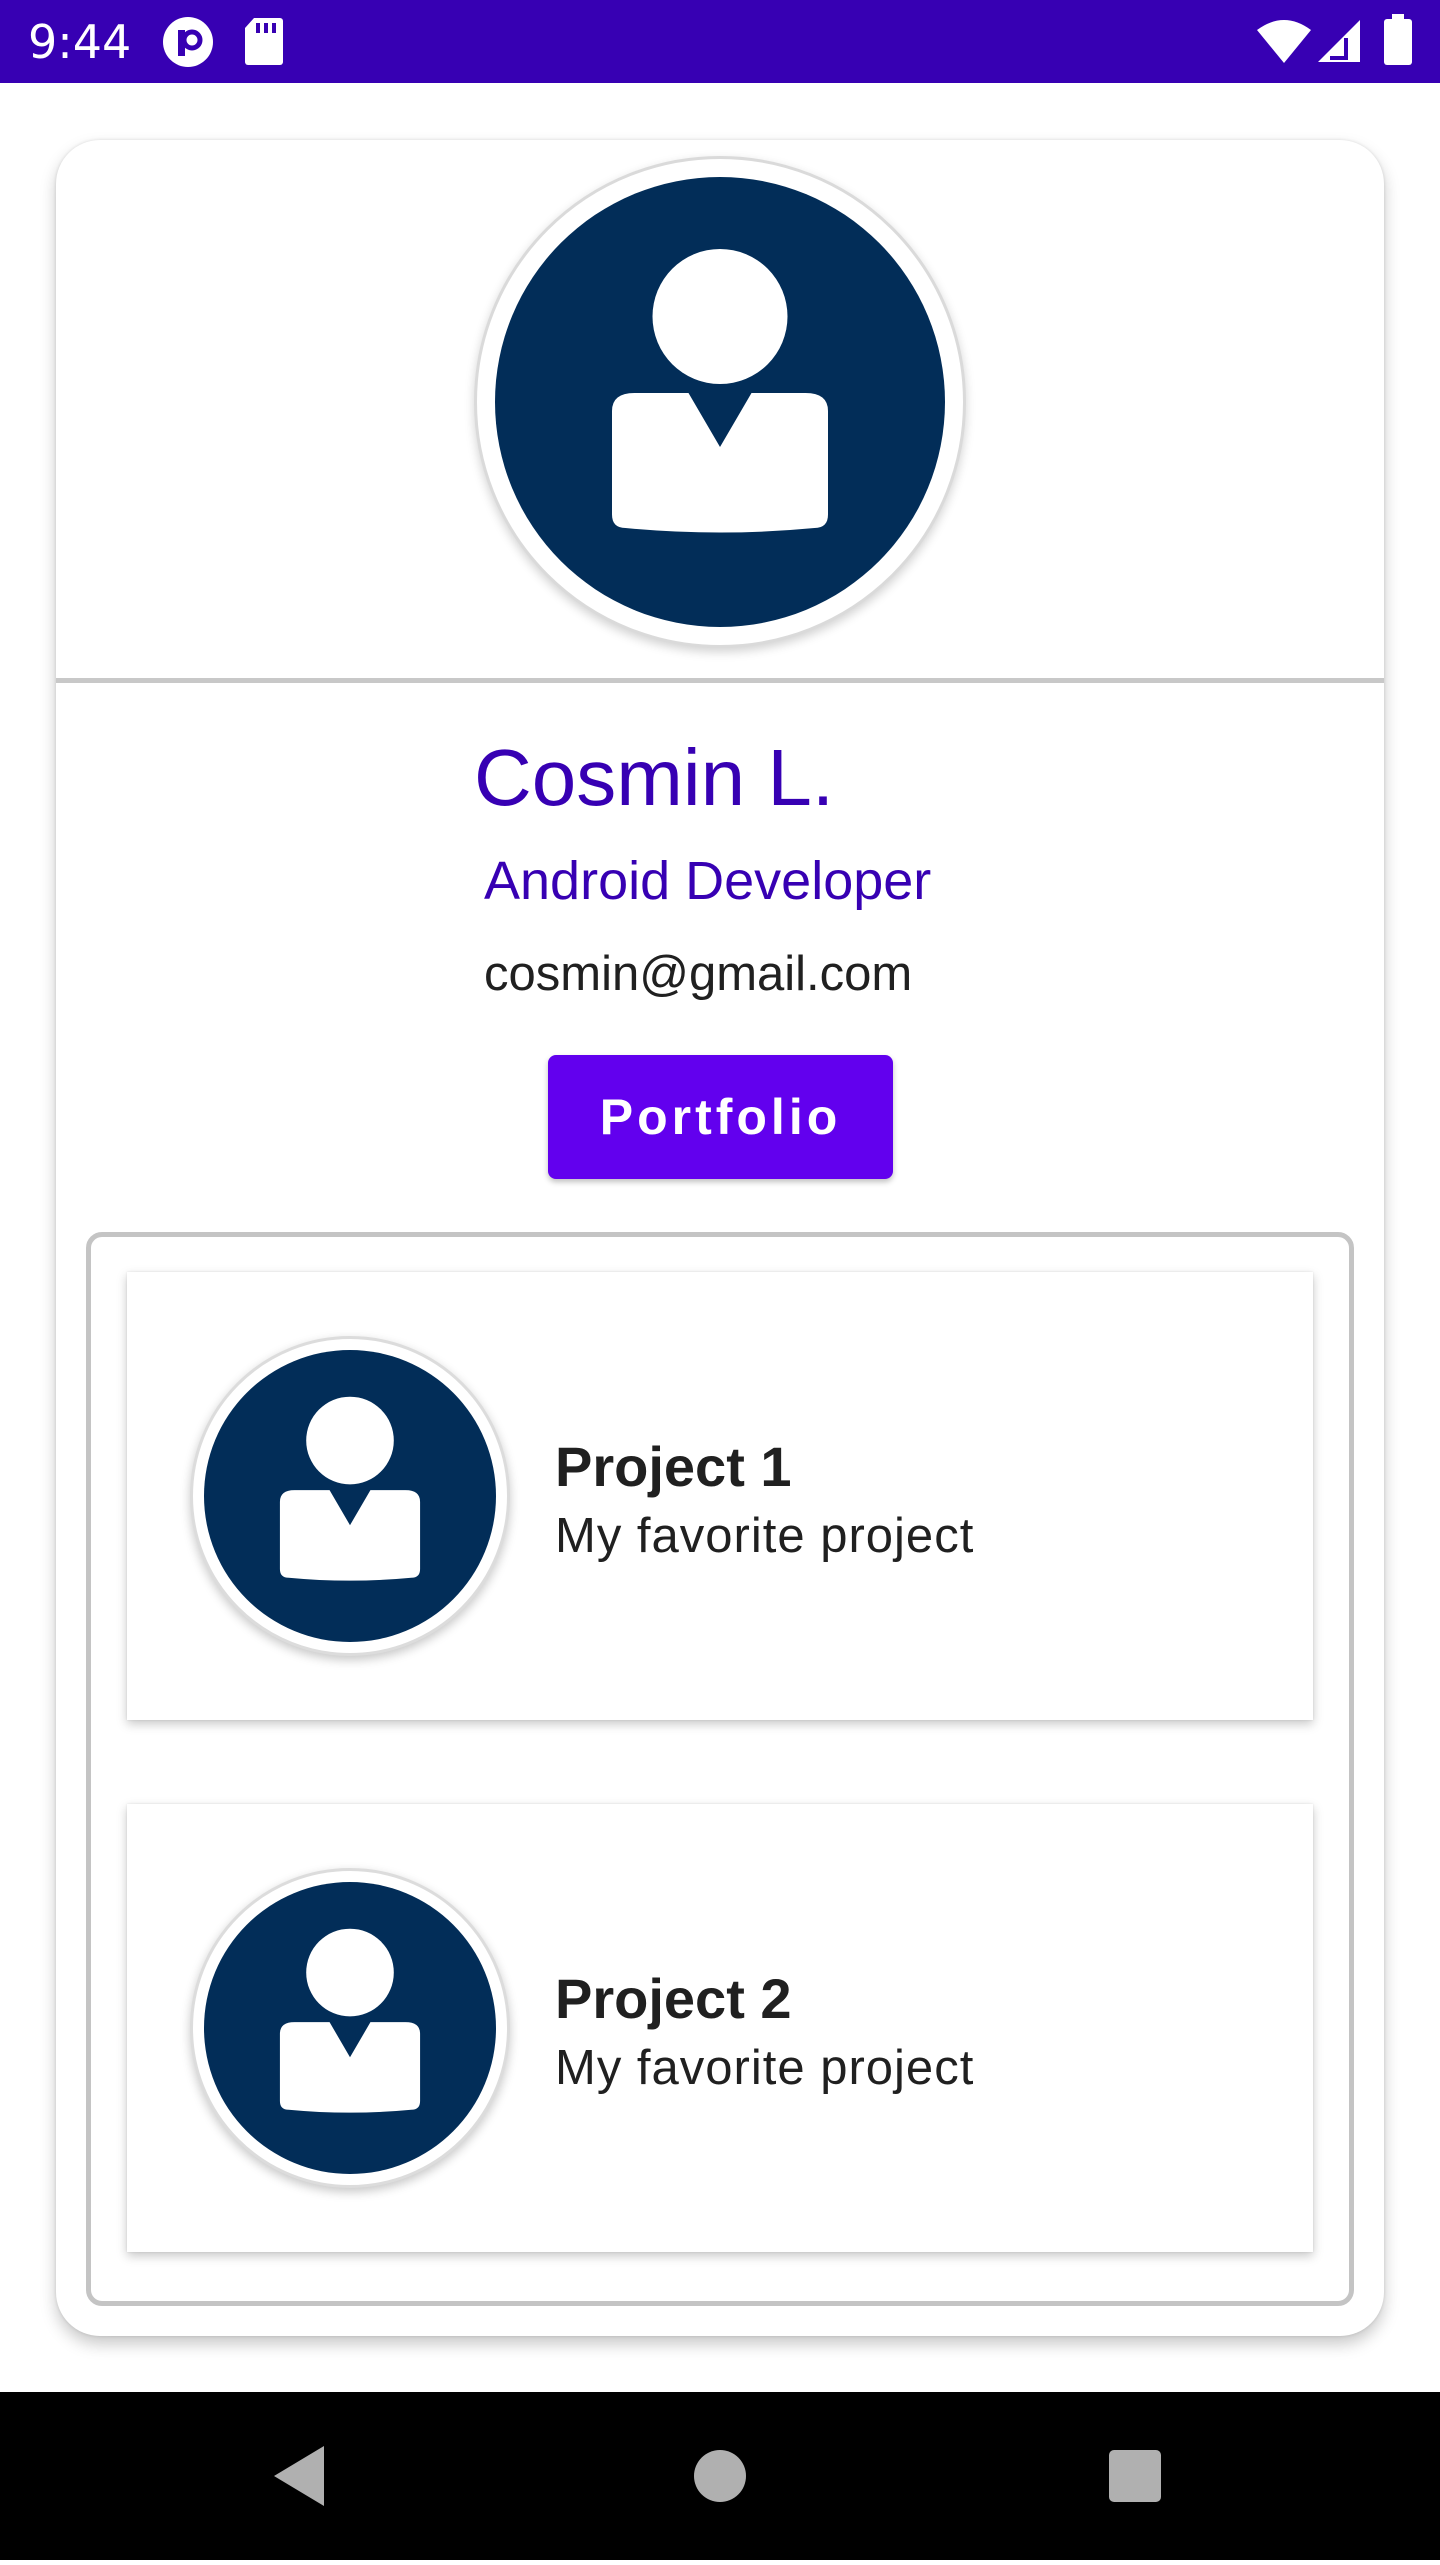 This screenshot has height=2565, width=1440. What do you see at coordinates (654, 777) in the screenshot?
I see `profile-name: Cosmin L.` at bounding box center [654, 777].